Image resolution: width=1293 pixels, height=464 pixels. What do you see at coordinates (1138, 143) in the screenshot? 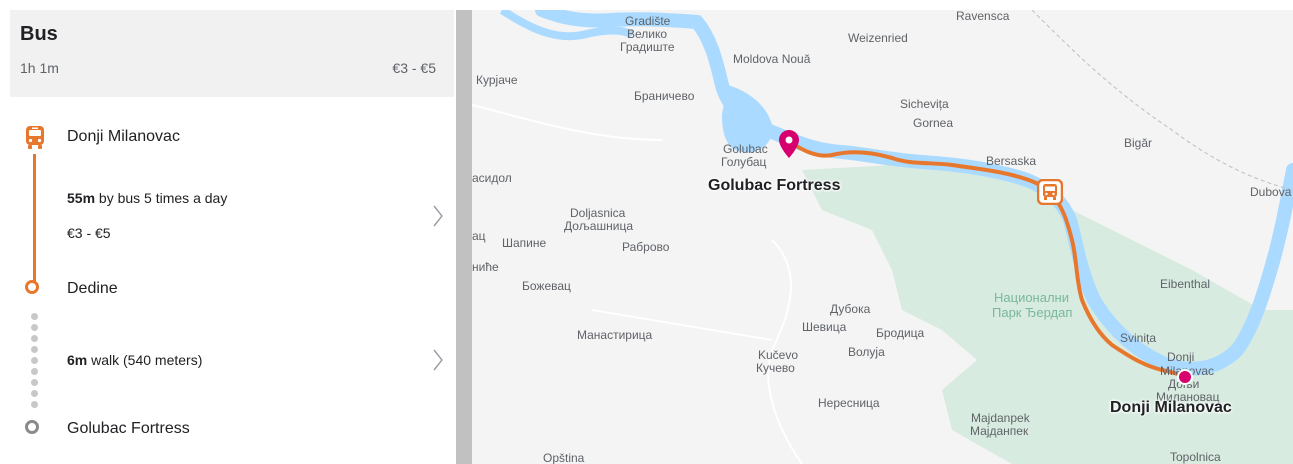
I see `map-label: Bigăr` at bounding box center [1138, 143].